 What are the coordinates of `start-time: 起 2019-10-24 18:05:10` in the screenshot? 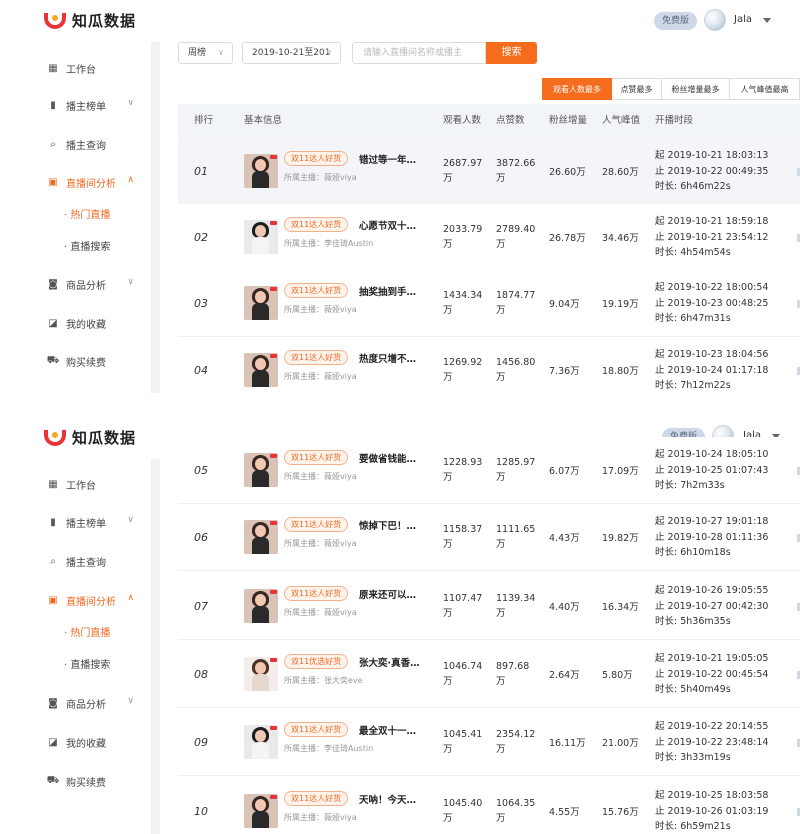 It's located at (712, 454).